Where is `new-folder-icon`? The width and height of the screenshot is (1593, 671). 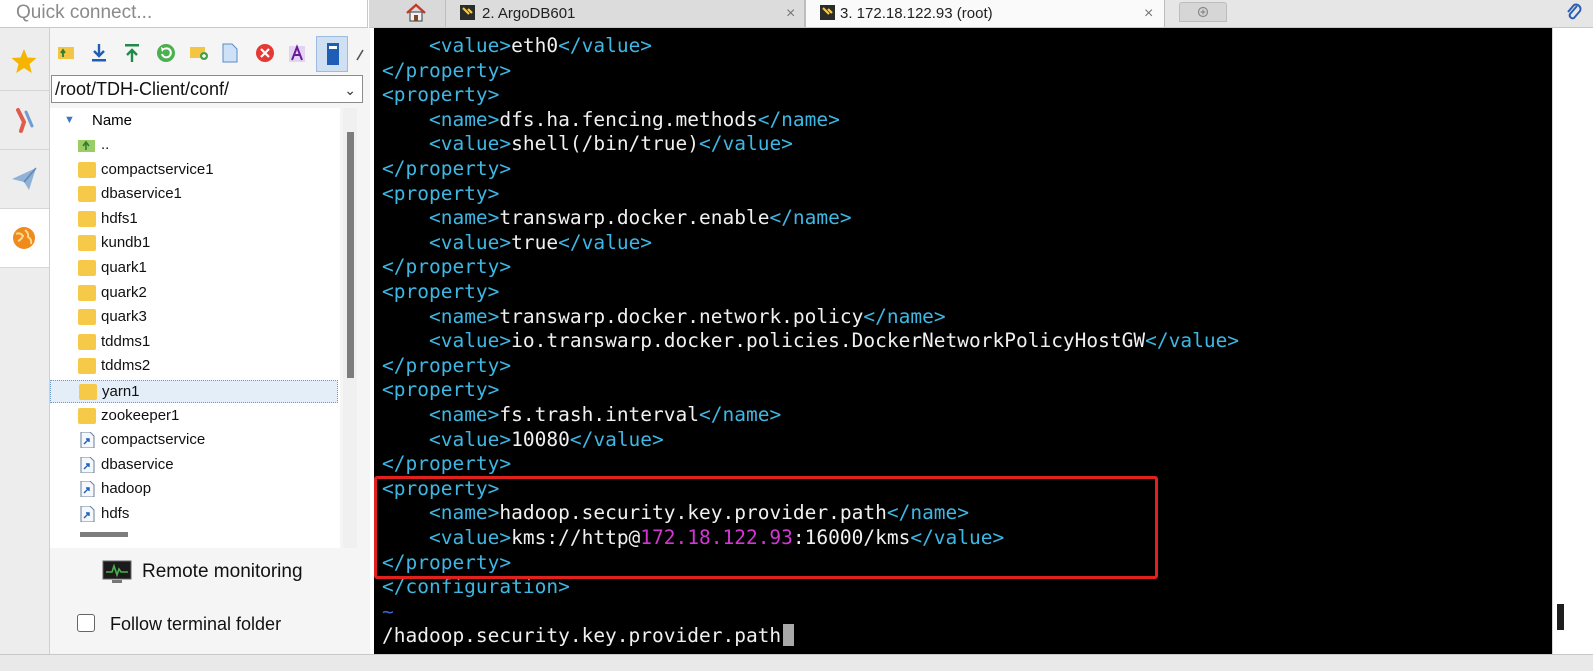
new-folder-icon is located at coordinates (199, 53).